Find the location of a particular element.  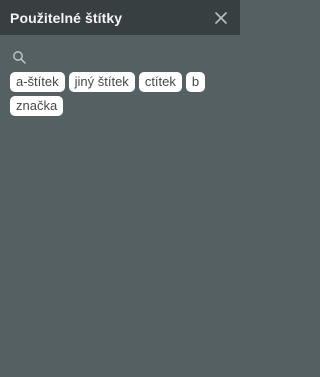

tag-item: b is located at coordinates (195, 82).